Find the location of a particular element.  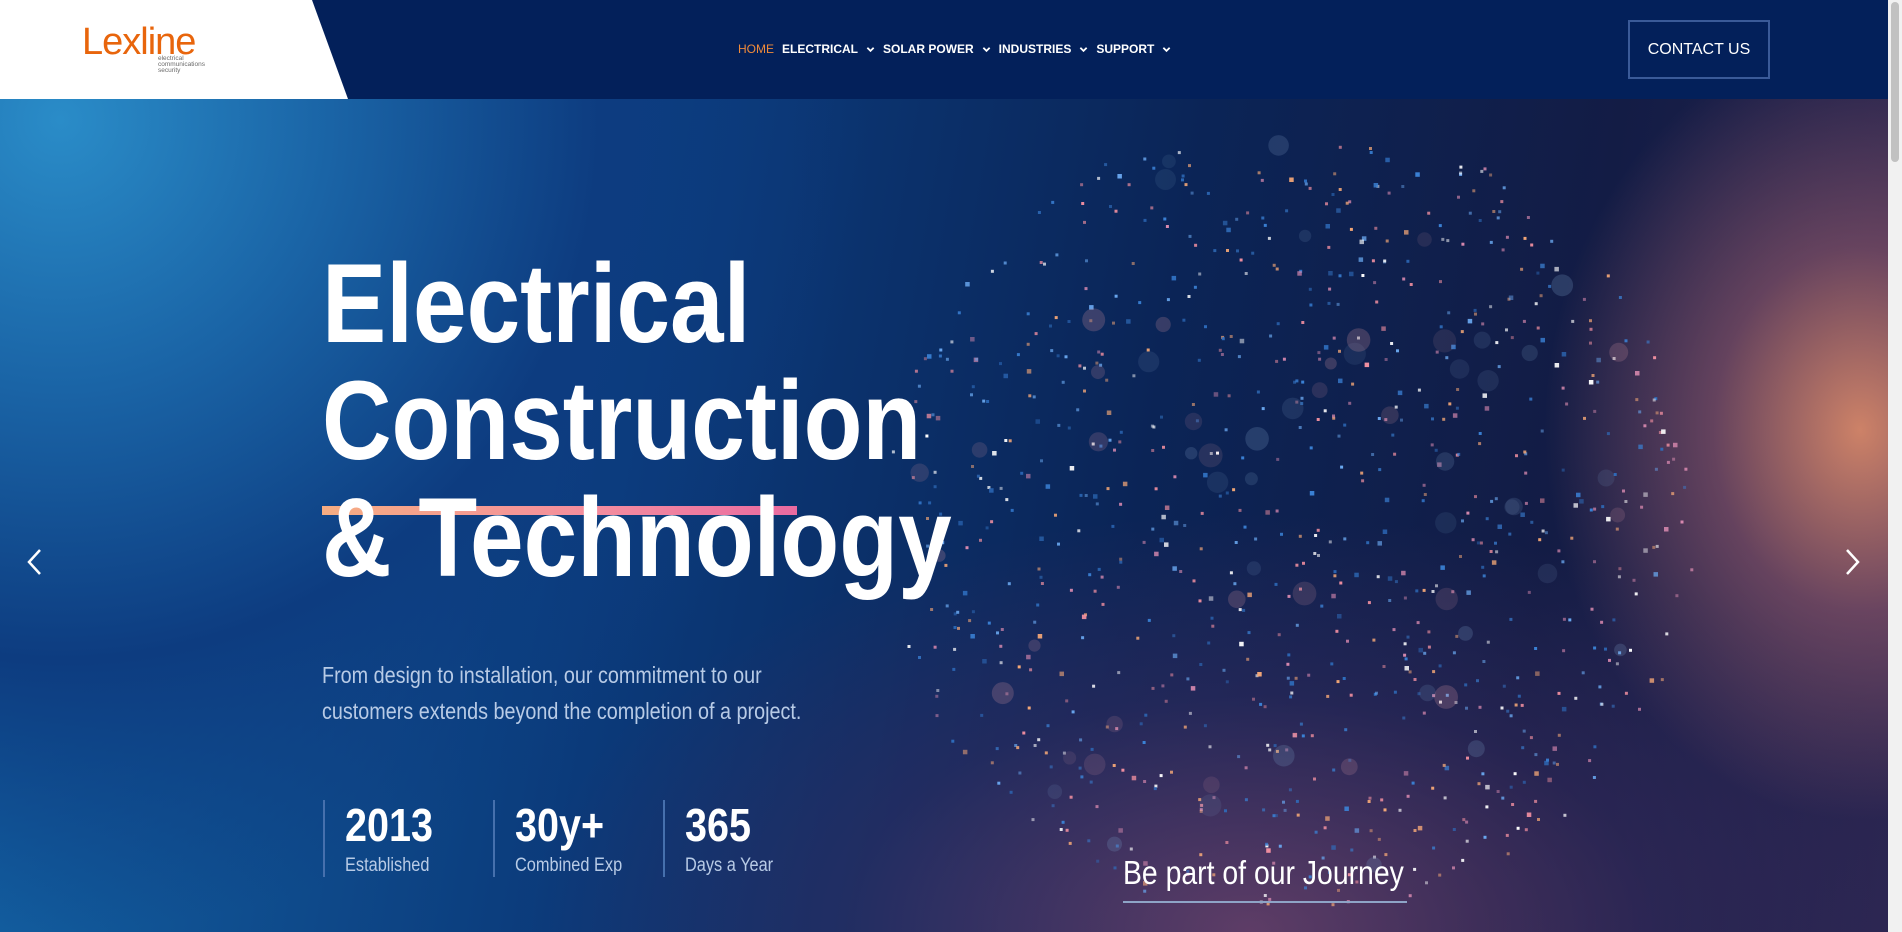

stat-value: 30y+ is located at coordinates (560, 825).